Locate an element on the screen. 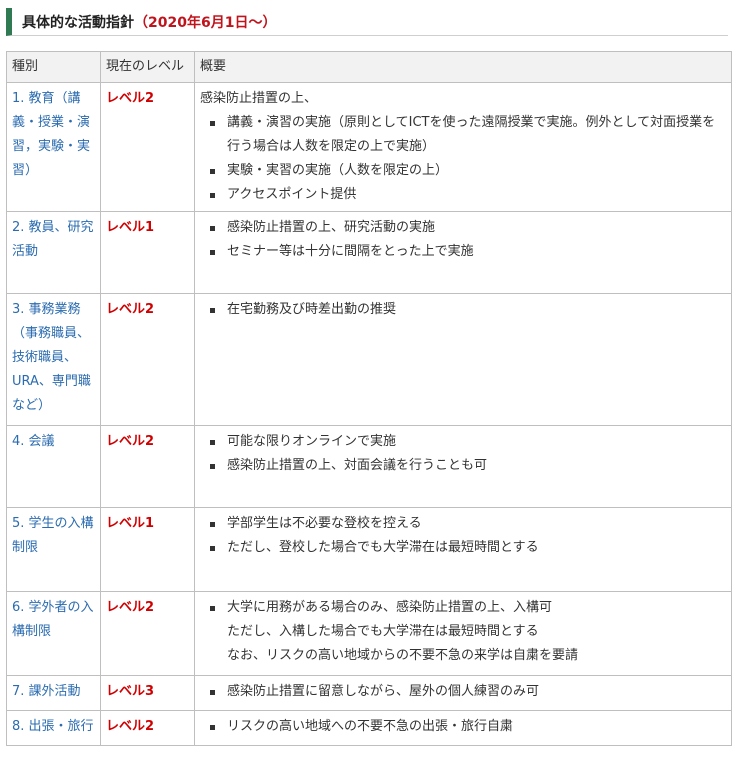 This screenshot has width=755, height=768. list-item: 大学に用務がある場合のみ、感染防止措置の上、入構可 is located at coordinates (463, 608).